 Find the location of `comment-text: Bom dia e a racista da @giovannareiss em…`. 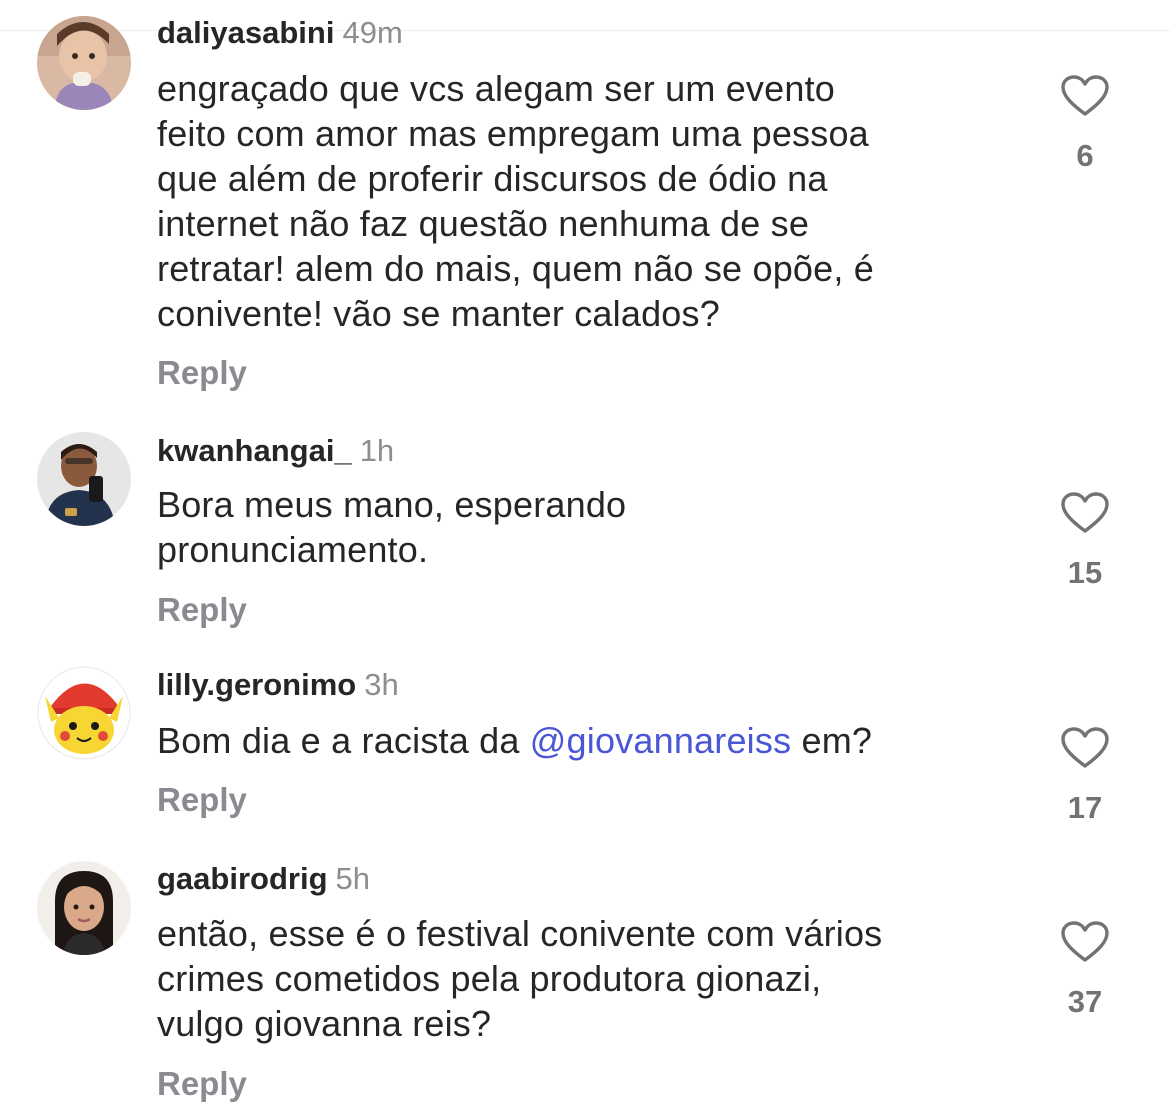

comment-text: Bom dia e a racista da @giovannareiss em… is located at coordinates (587, 740).